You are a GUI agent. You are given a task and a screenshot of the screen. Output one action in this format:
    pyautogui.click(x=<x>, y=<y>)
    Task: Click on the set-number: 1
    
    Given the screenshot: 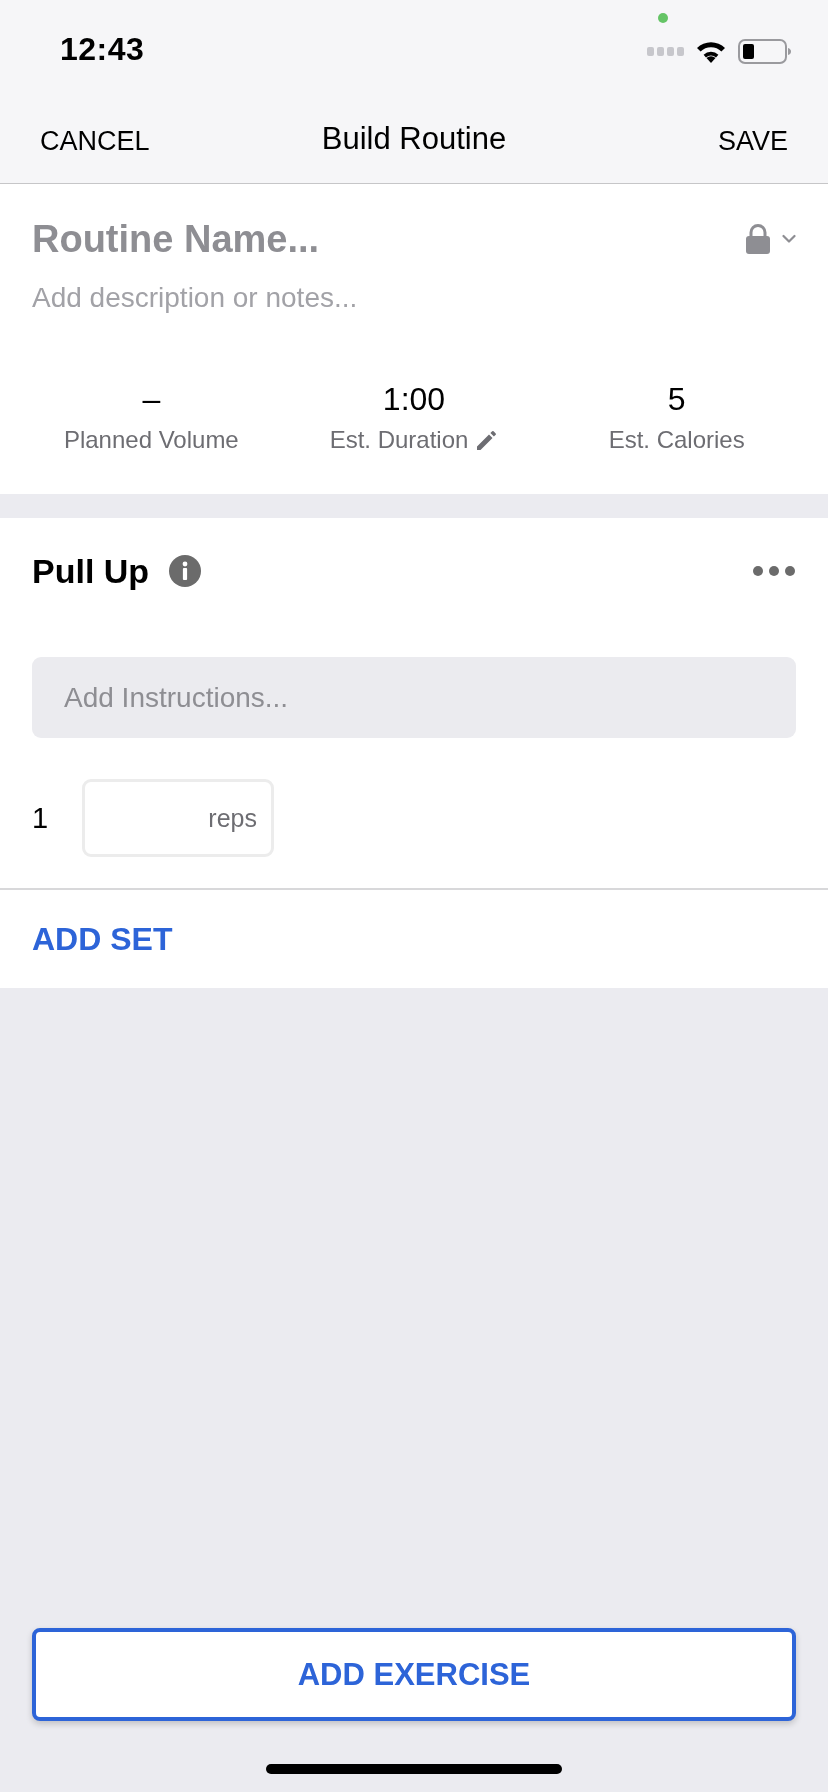 What is the action you would take?
    pyautogui.click(x=41, y=818)
    